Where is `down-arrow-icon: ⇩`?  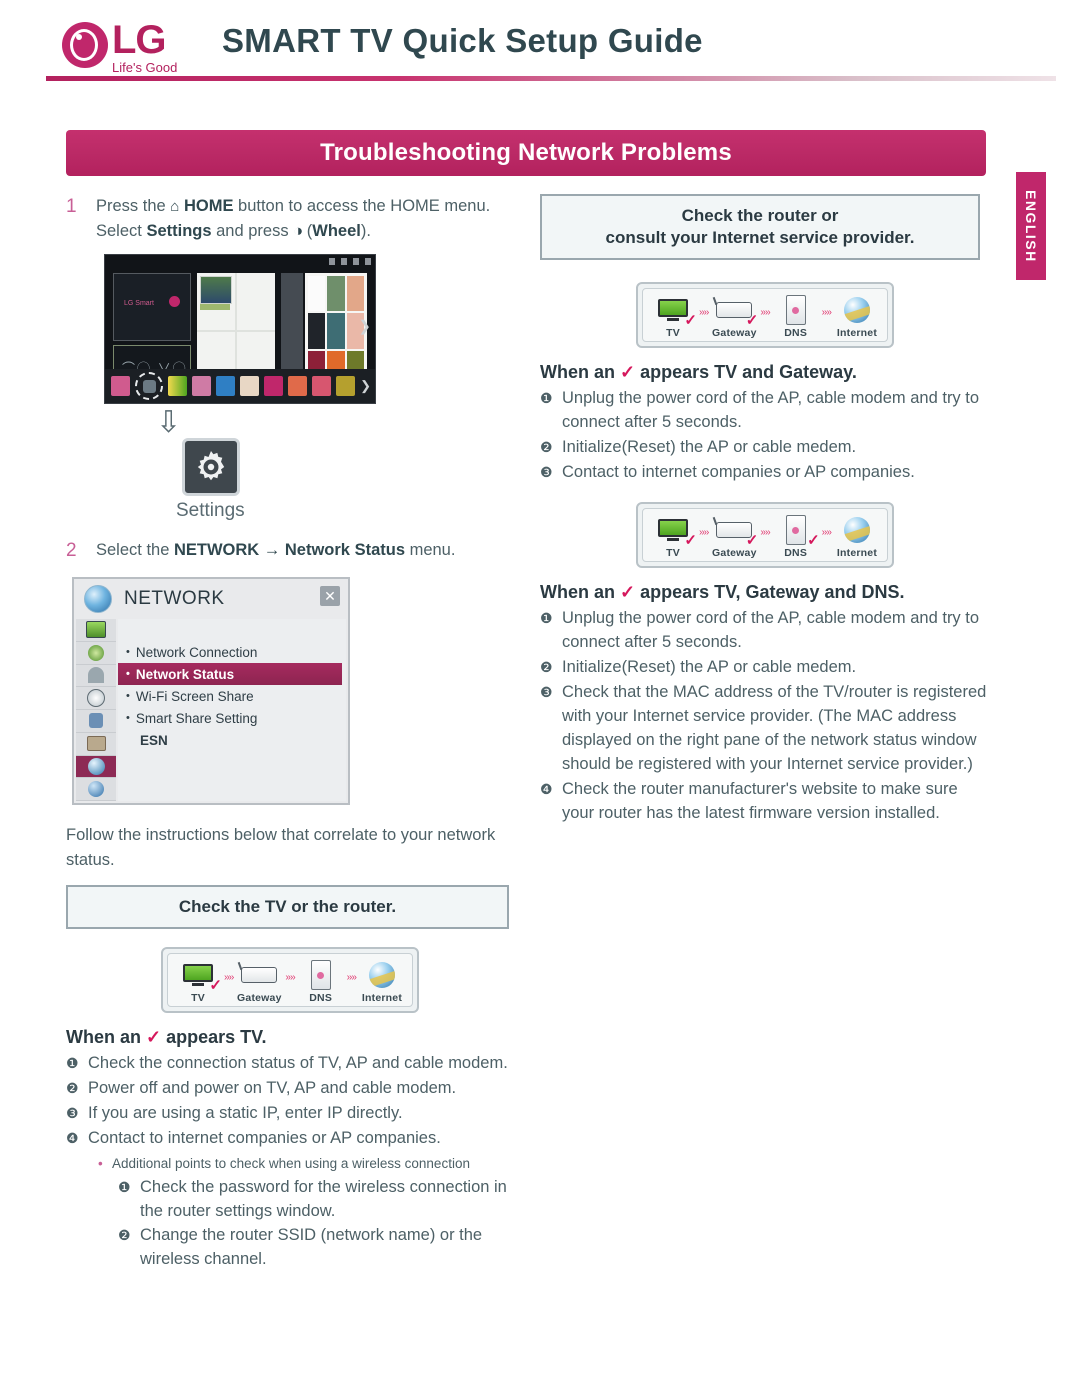 down-arrow-icon: ⇩ is located at coordinates (169, 422).